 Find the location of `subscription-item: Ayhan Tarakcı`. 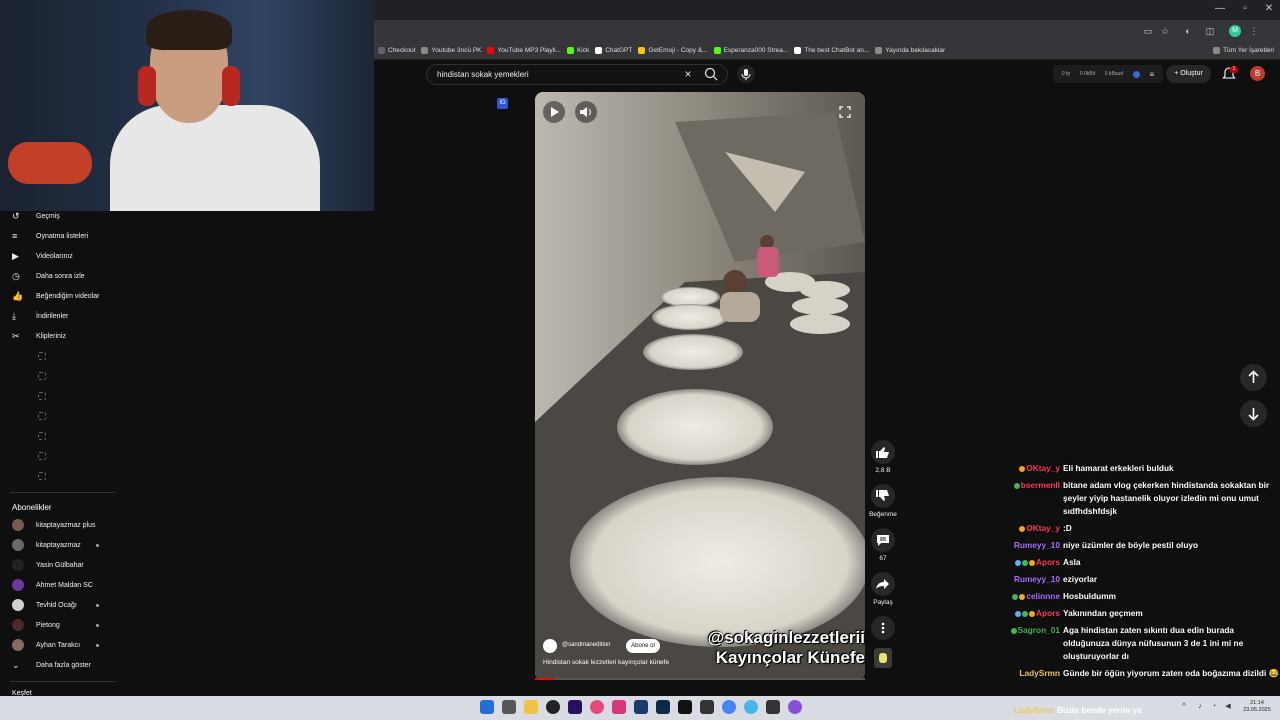

subscription-item: Ayhan Tarakcı is located at coordinates (59, 645).